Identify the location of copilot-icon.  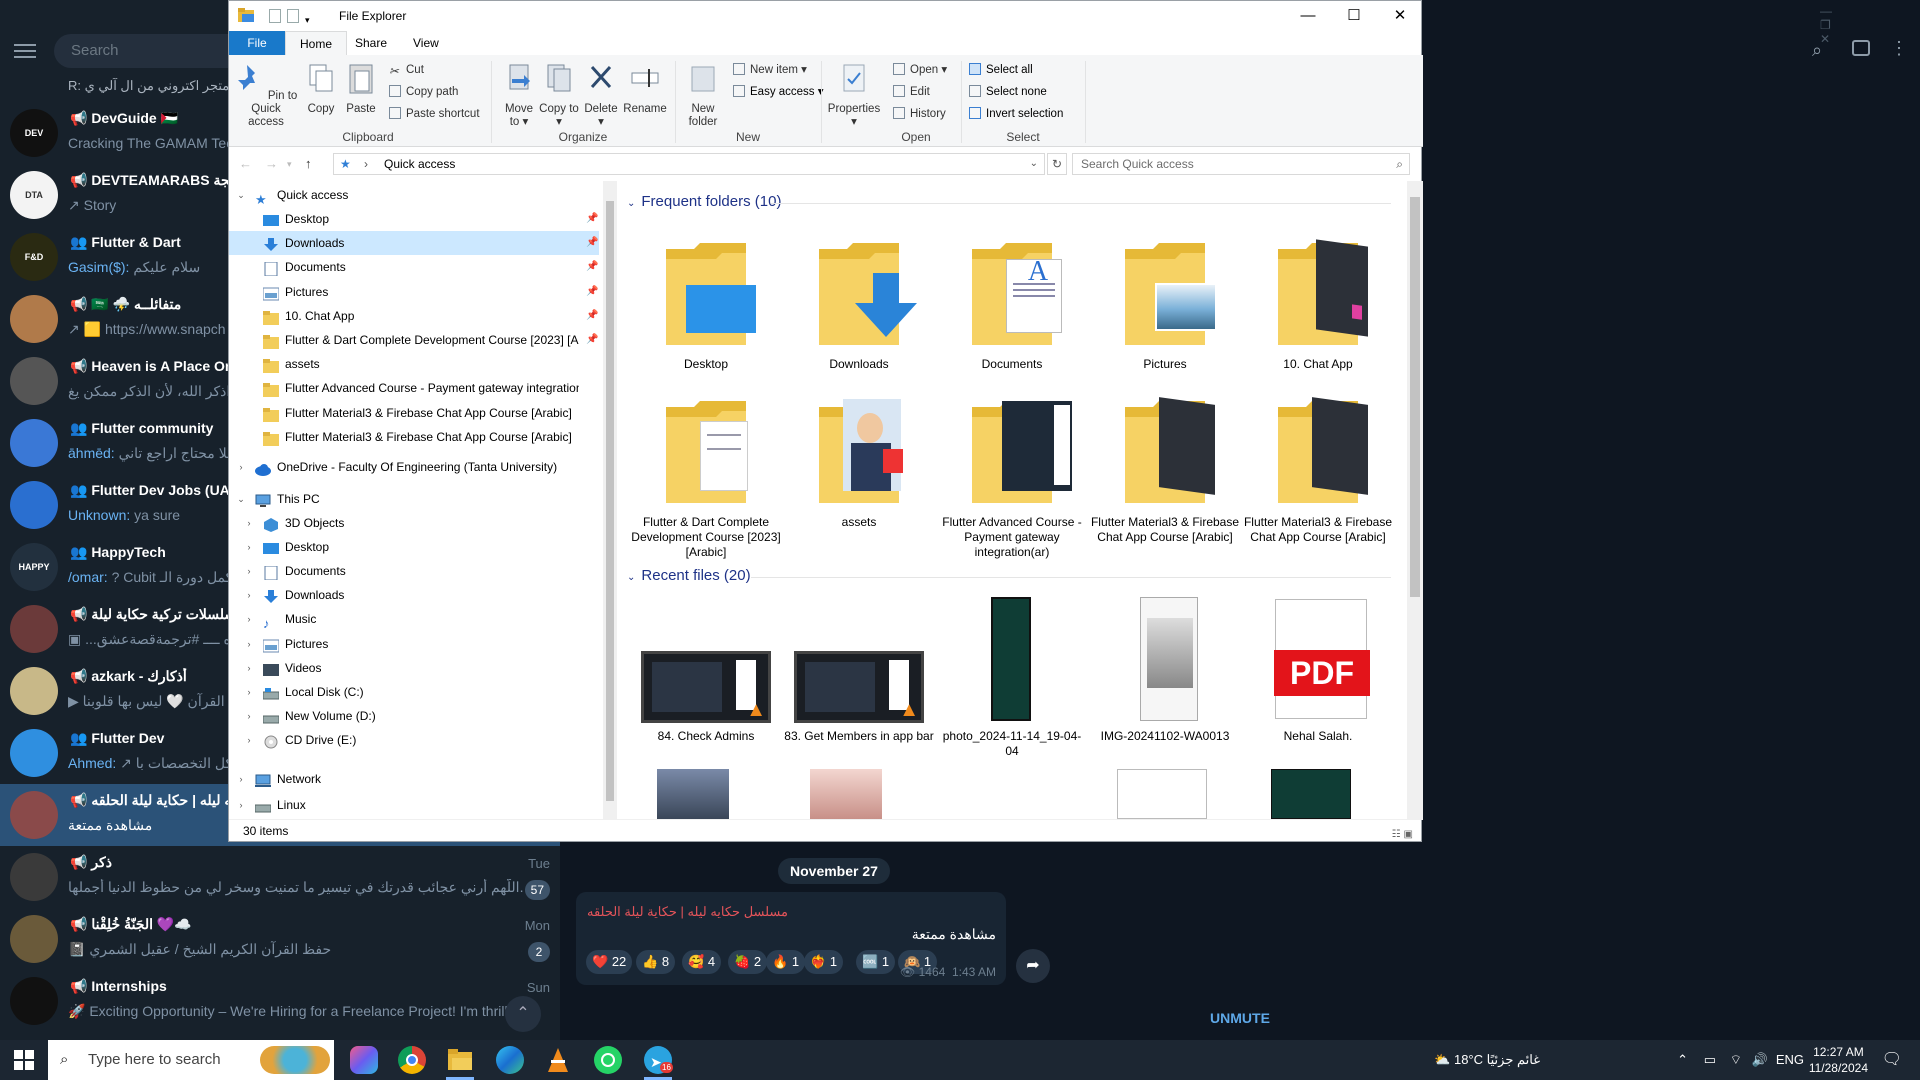
(364, 1060).